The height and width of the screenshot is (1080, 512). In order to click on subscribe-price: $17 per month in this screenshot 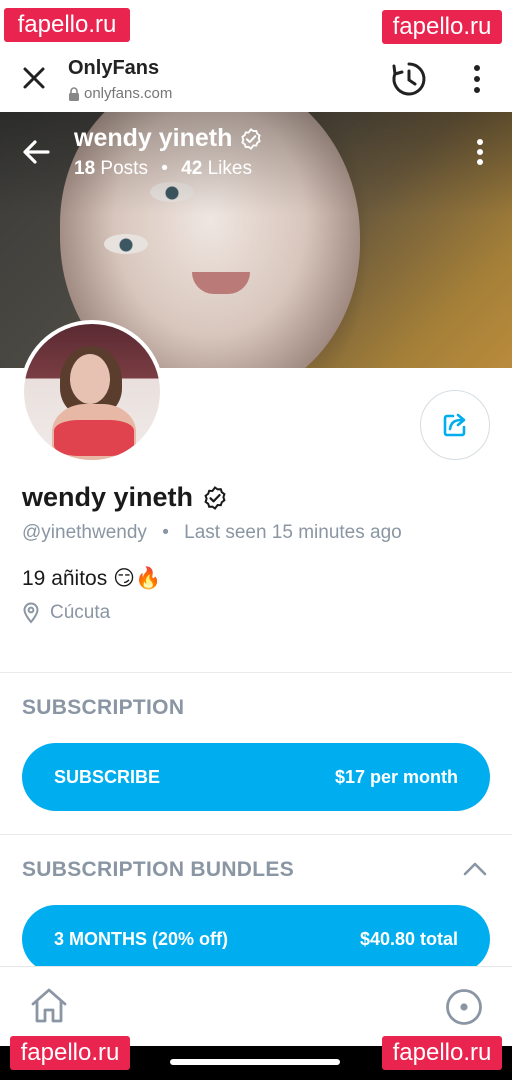, I will do `click(396, 776)`.